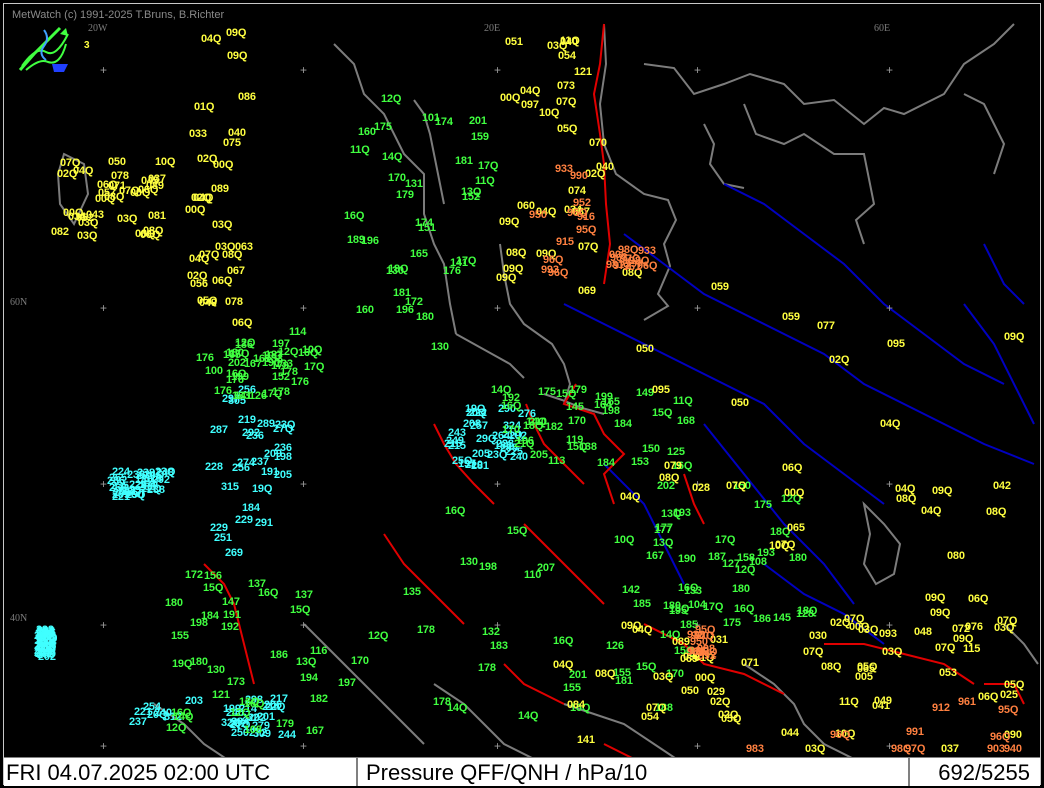  I want to click on station-value-cyan: 229, so click(244, 520).